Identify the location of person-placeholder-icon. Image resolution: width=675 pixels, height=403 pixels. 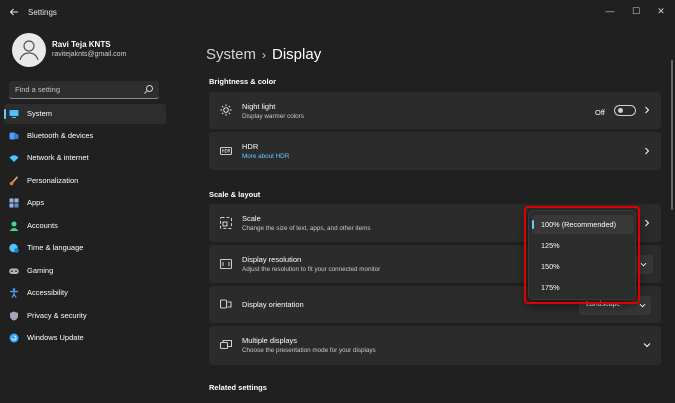
(29, 50).